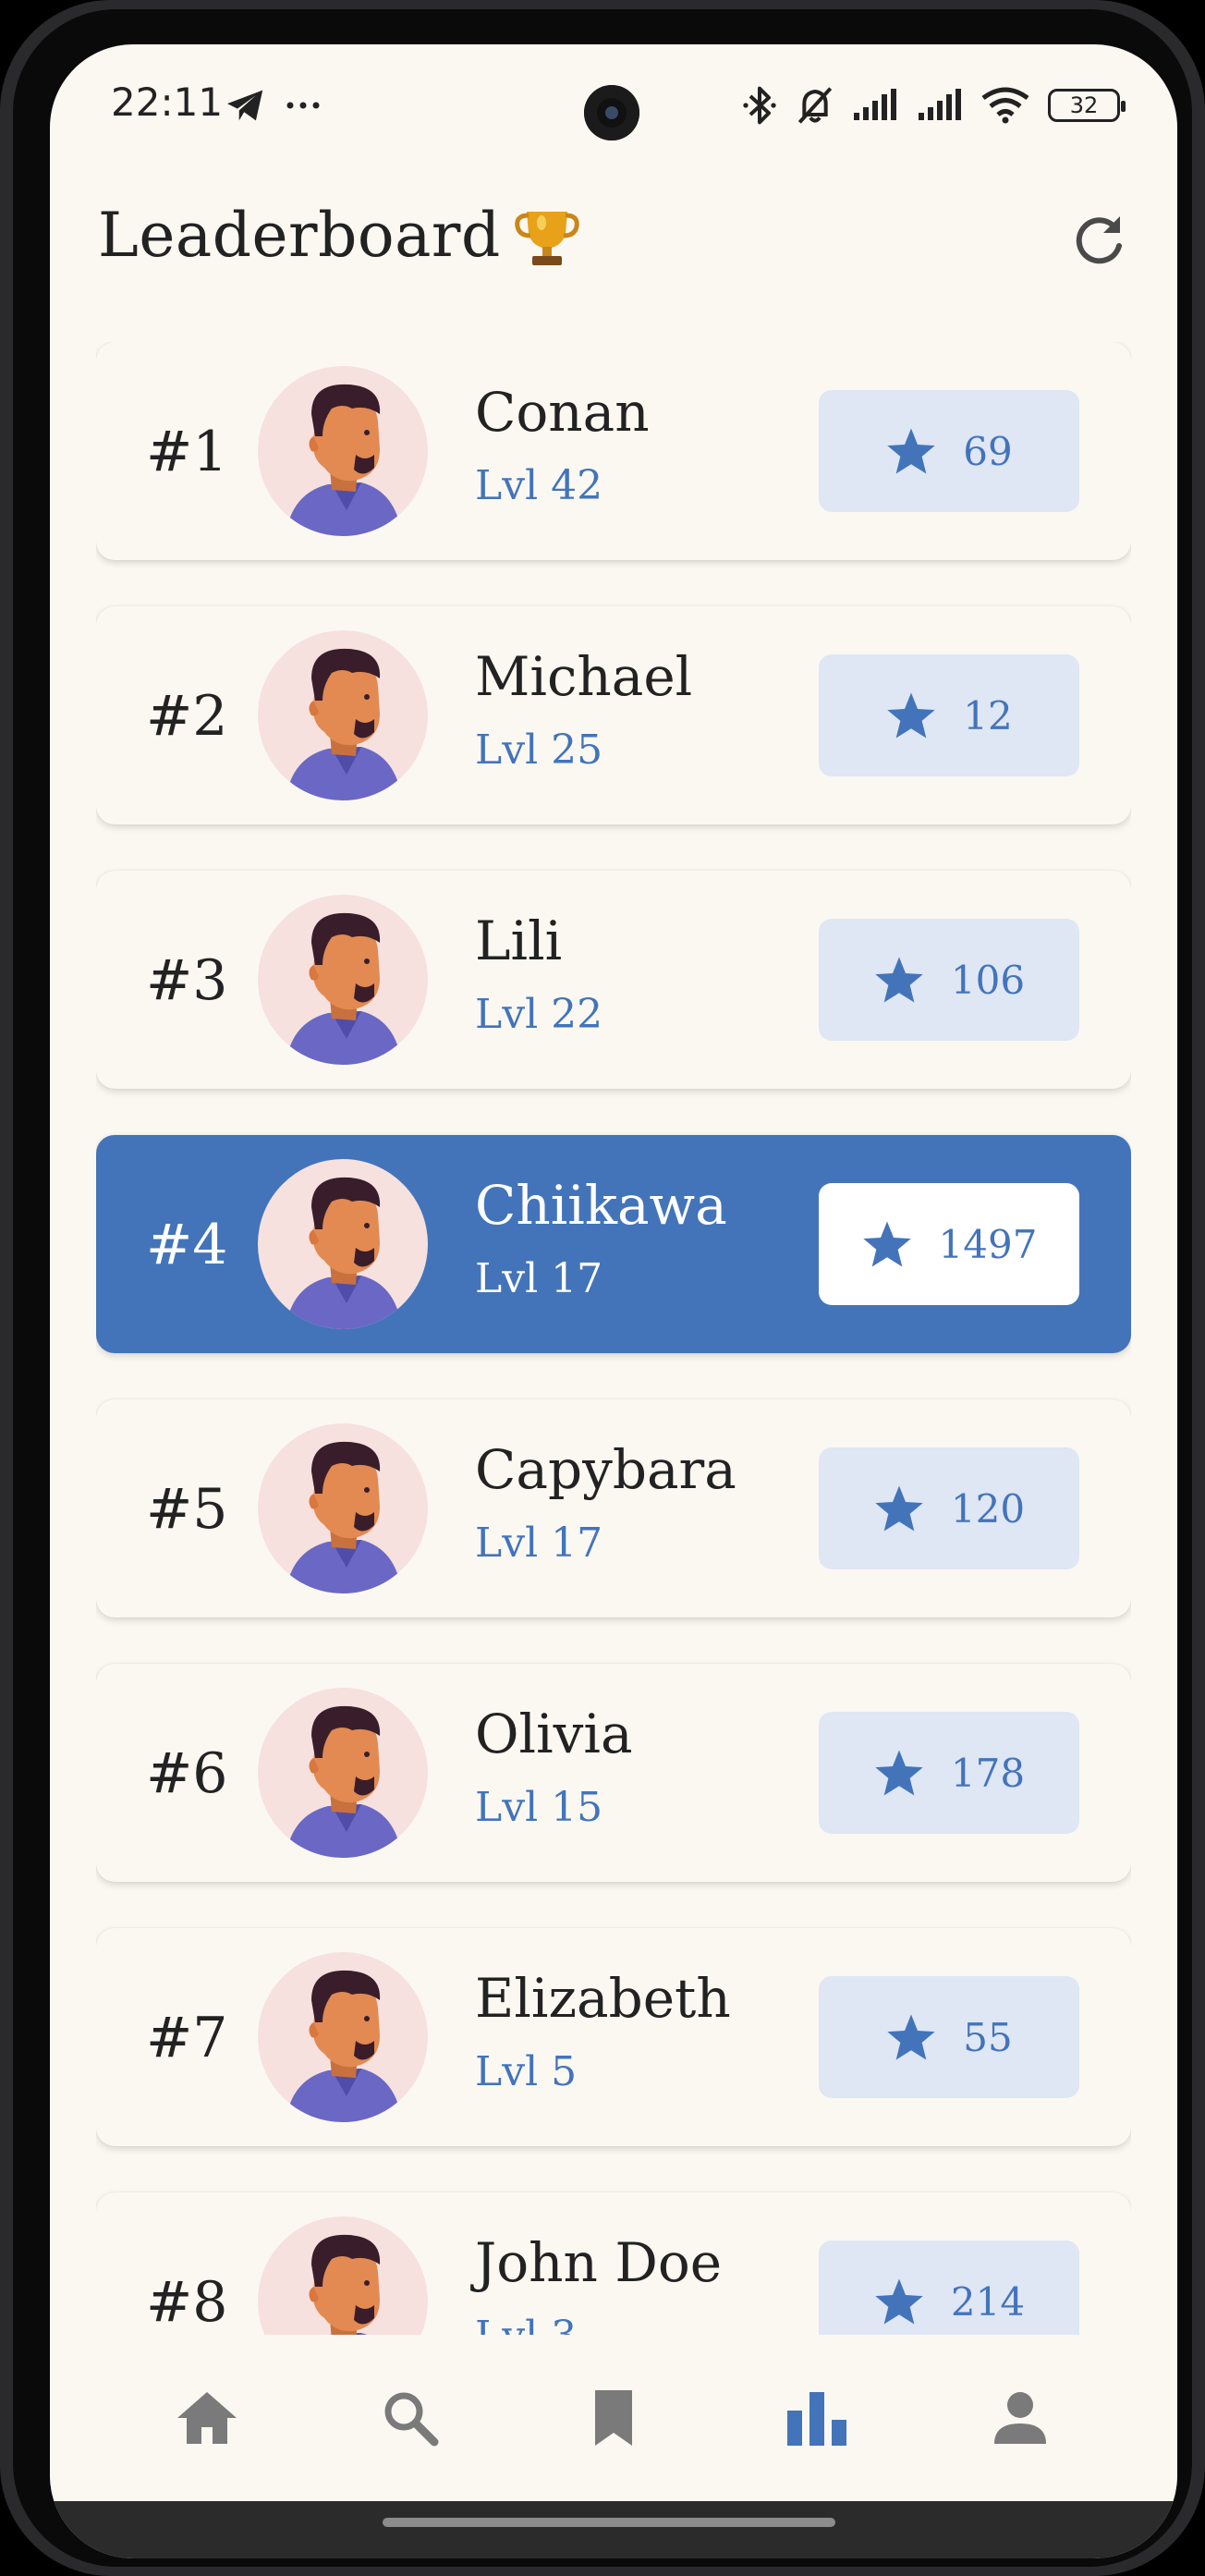 This screenshot has height=2576, width=1205. Describe the element at coordinates (988, 451) in the screenshot. I see `score-value: 69` at that location.